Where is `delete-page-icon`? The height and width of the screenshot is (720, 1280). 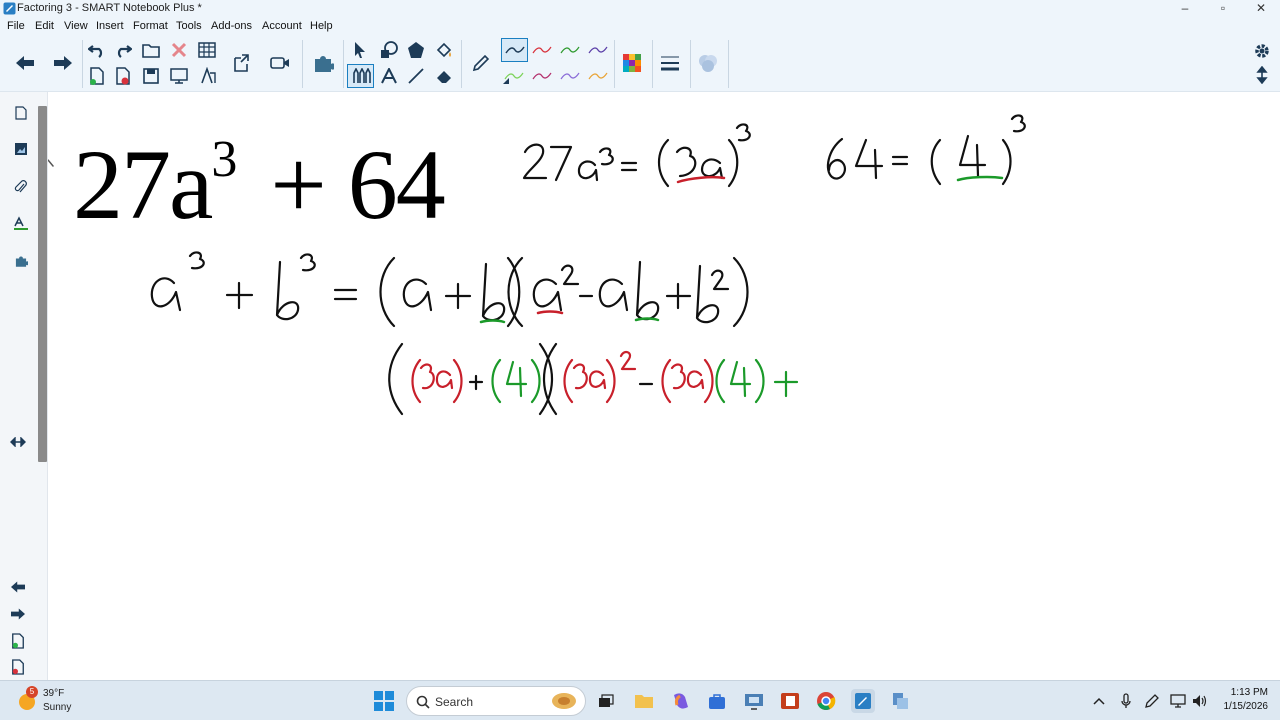
delete-page-icon is located at coordinates (123, 76).